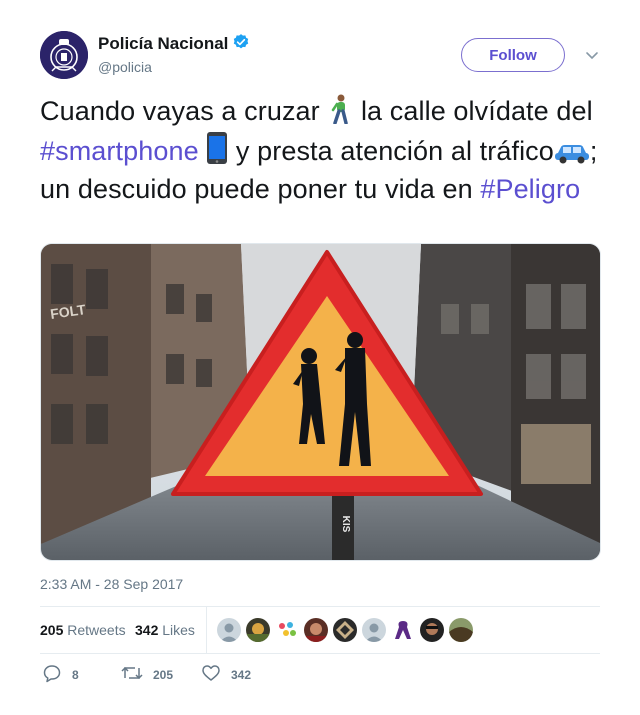 The image size is (640, 715). What do you see at coordinates (320, 675) in the screenshot?
I see `tweet-actions: 8 205 342` at bounding box center [320, 675].